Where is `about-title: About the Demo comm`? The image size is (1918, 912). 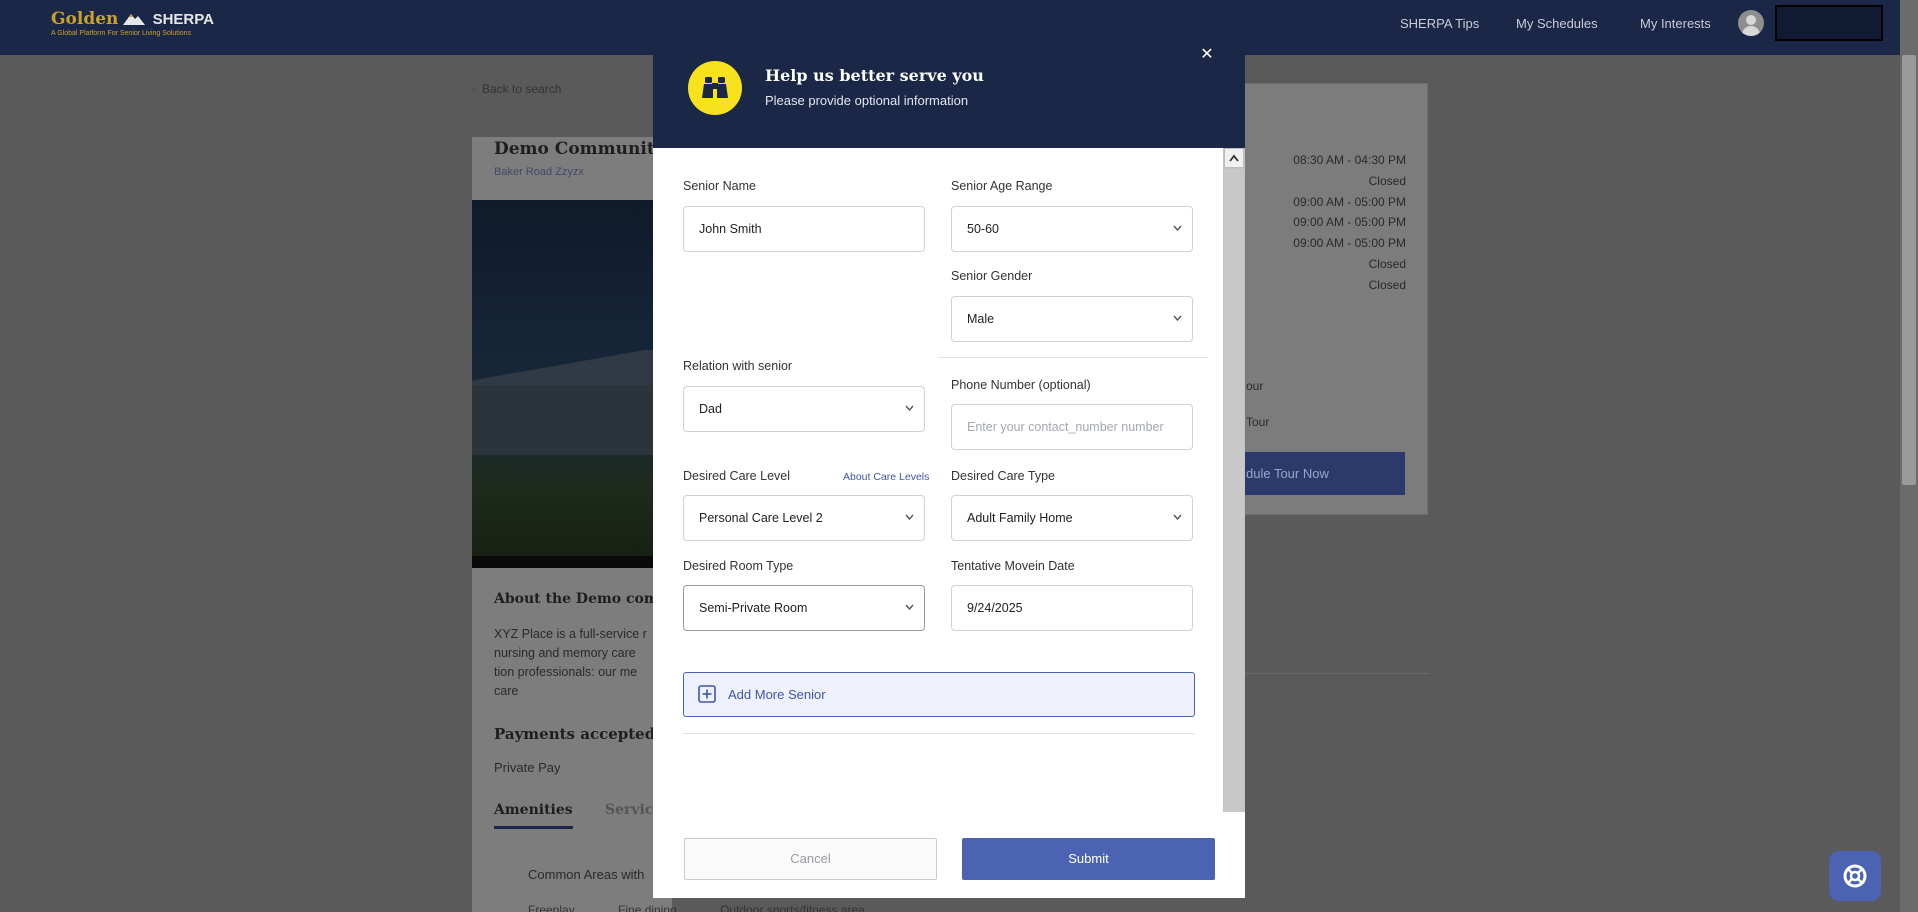
about-title: About the Demo comm is located at coordinates (584, 599).